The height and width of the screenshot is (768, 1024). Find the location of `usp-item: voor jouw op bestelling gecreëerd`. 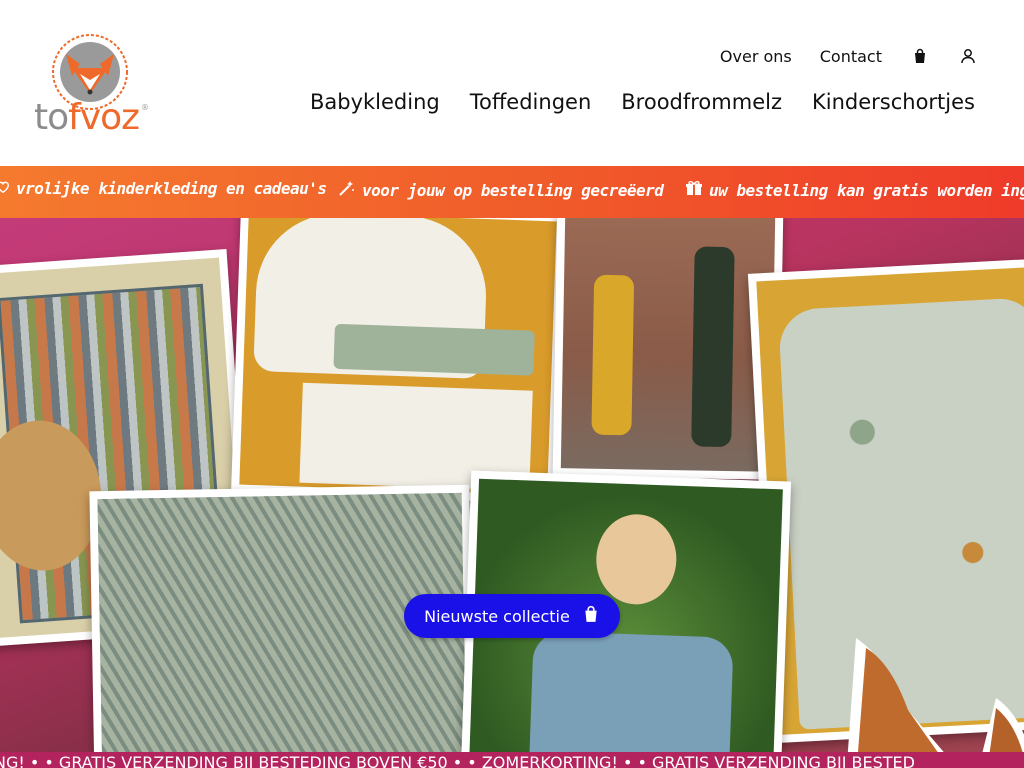

usp-item: voor jouw op bestelling gecreëerd is located at coordinates (501, 190).